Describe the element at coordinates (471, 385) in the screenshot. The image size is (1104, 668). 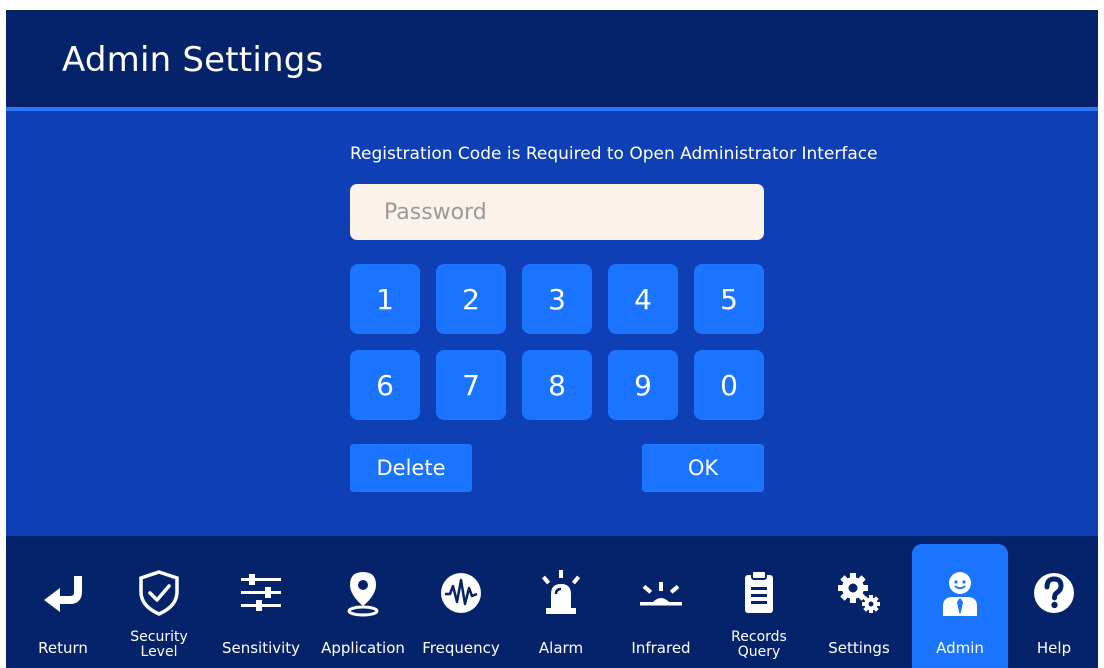
I see `keypad-key-7: 7` at that location.